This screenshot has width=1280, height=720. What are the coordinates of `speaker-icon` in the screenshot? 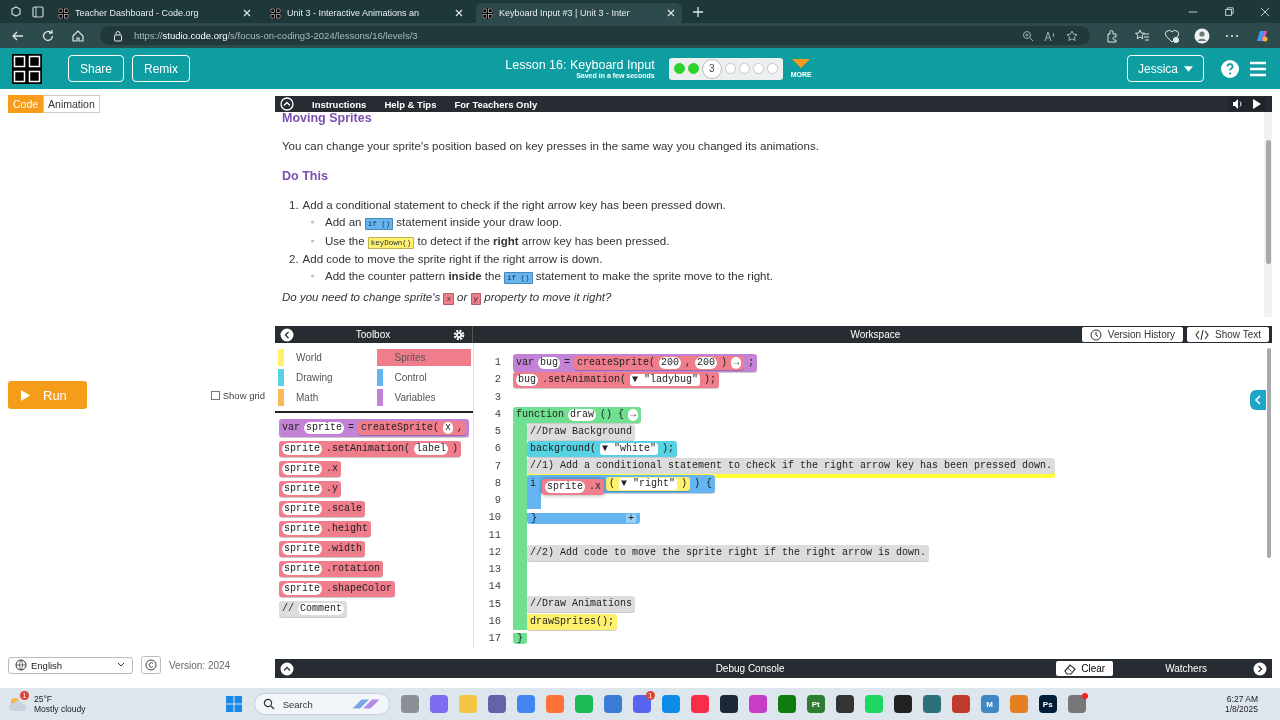 It's located at (1238, 104).